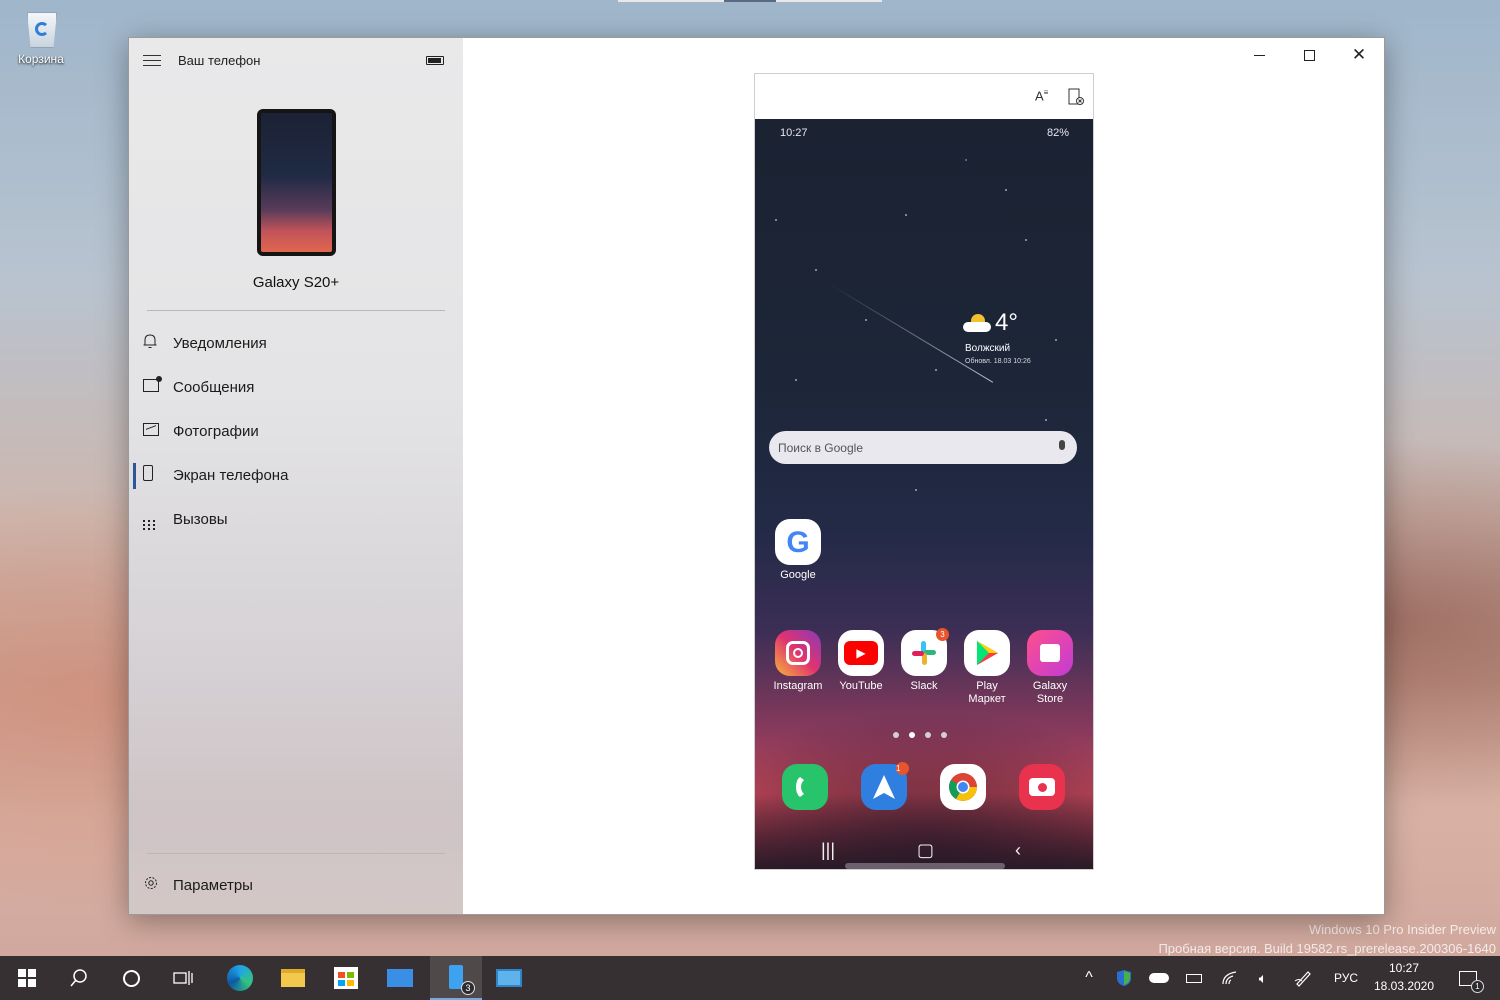  Describe the element at coordinates (296, 431) in the screenshot. I see `sidebar-item-photos: Фотографии` at that location.